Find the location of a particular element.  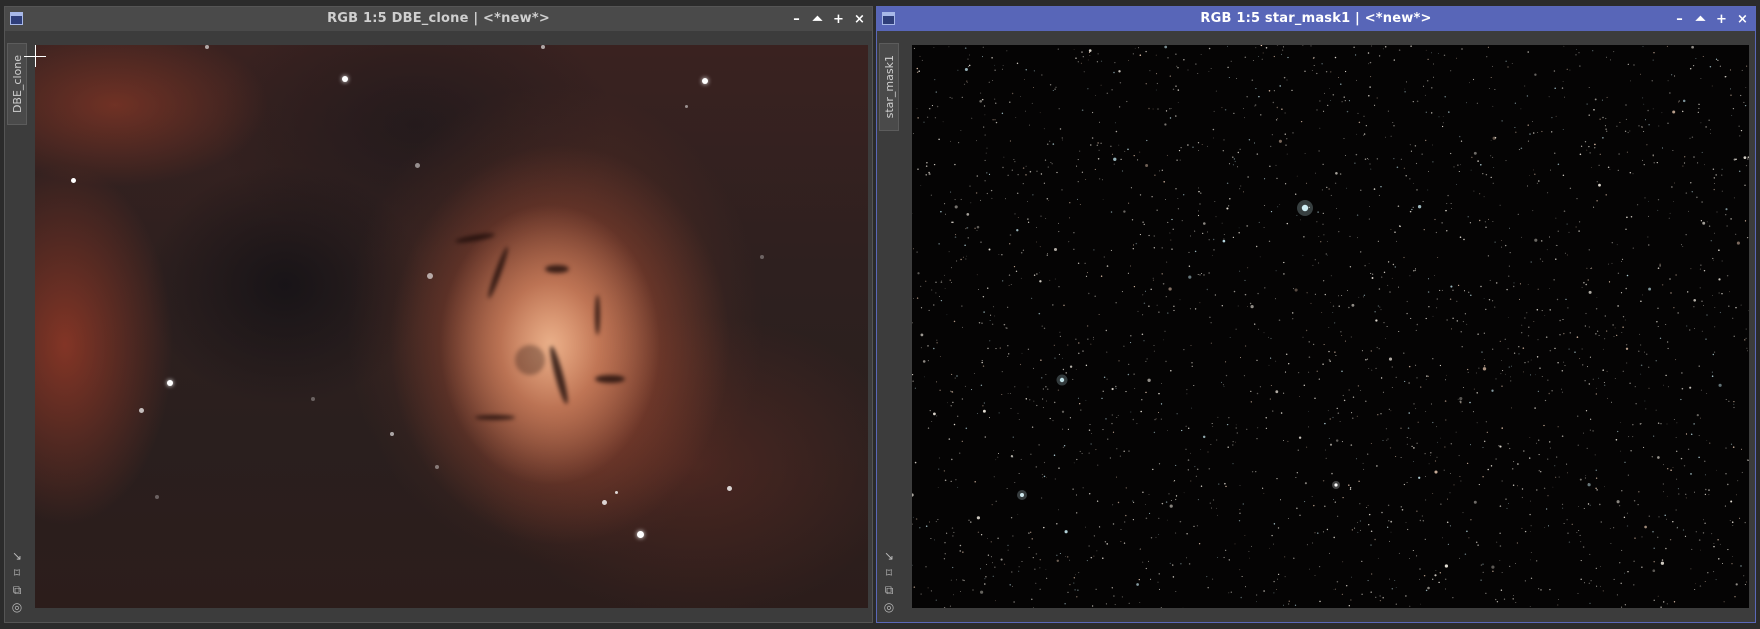

titlebar: RGB 1:5 DBE_clone | <*new*> – ⏶ + × is located at coordinates (438, 19).